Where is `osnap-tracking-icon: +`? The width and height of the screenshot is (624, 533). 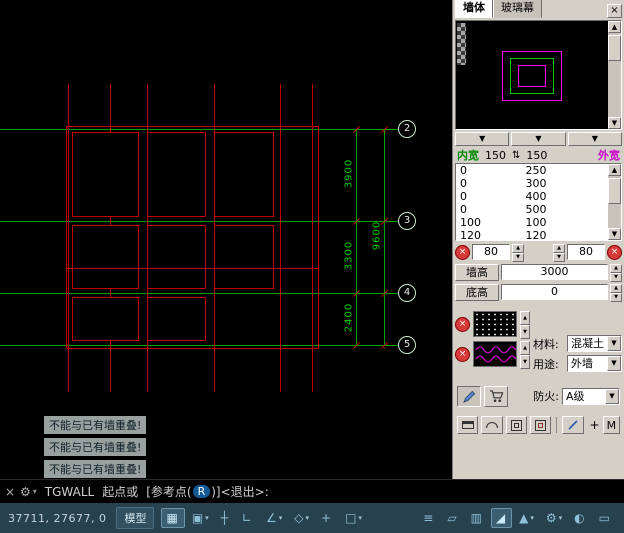
osnap-tracking-icon: + is located at coordinates (327, 518).